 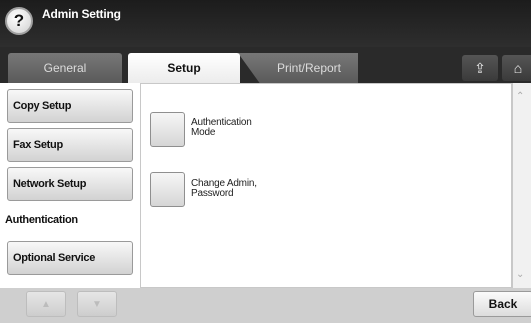 I want to click on tab-setup: Setup, so click(x=184, y=68).